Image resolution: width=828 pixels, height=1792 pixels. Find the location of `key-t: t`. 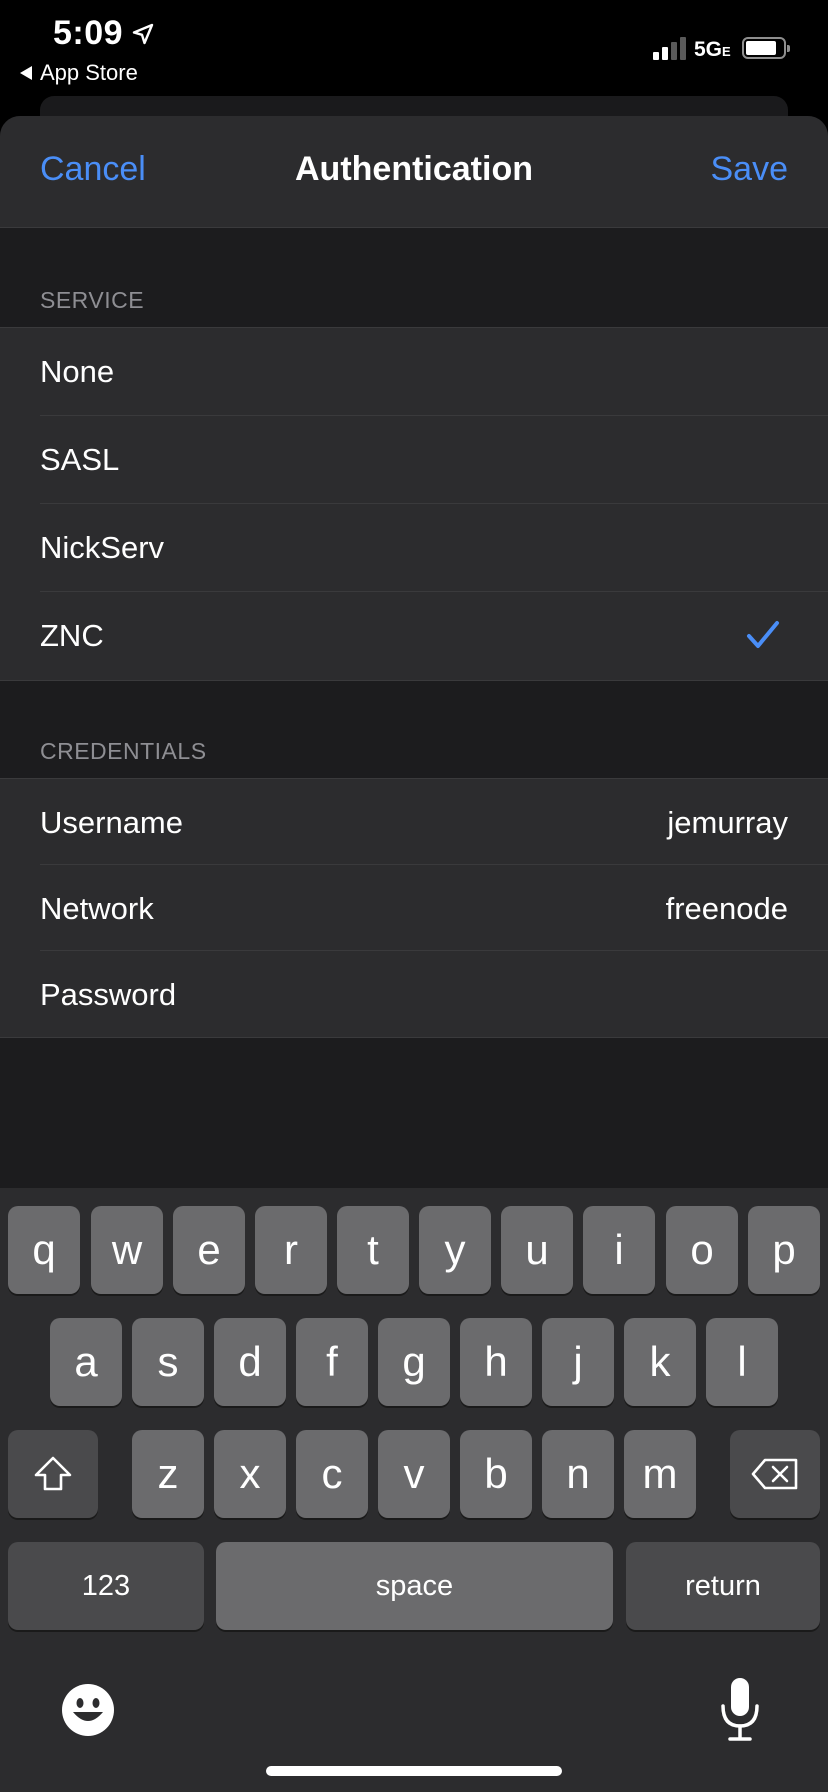

key-t: t is located at coordinates (373, 1250).